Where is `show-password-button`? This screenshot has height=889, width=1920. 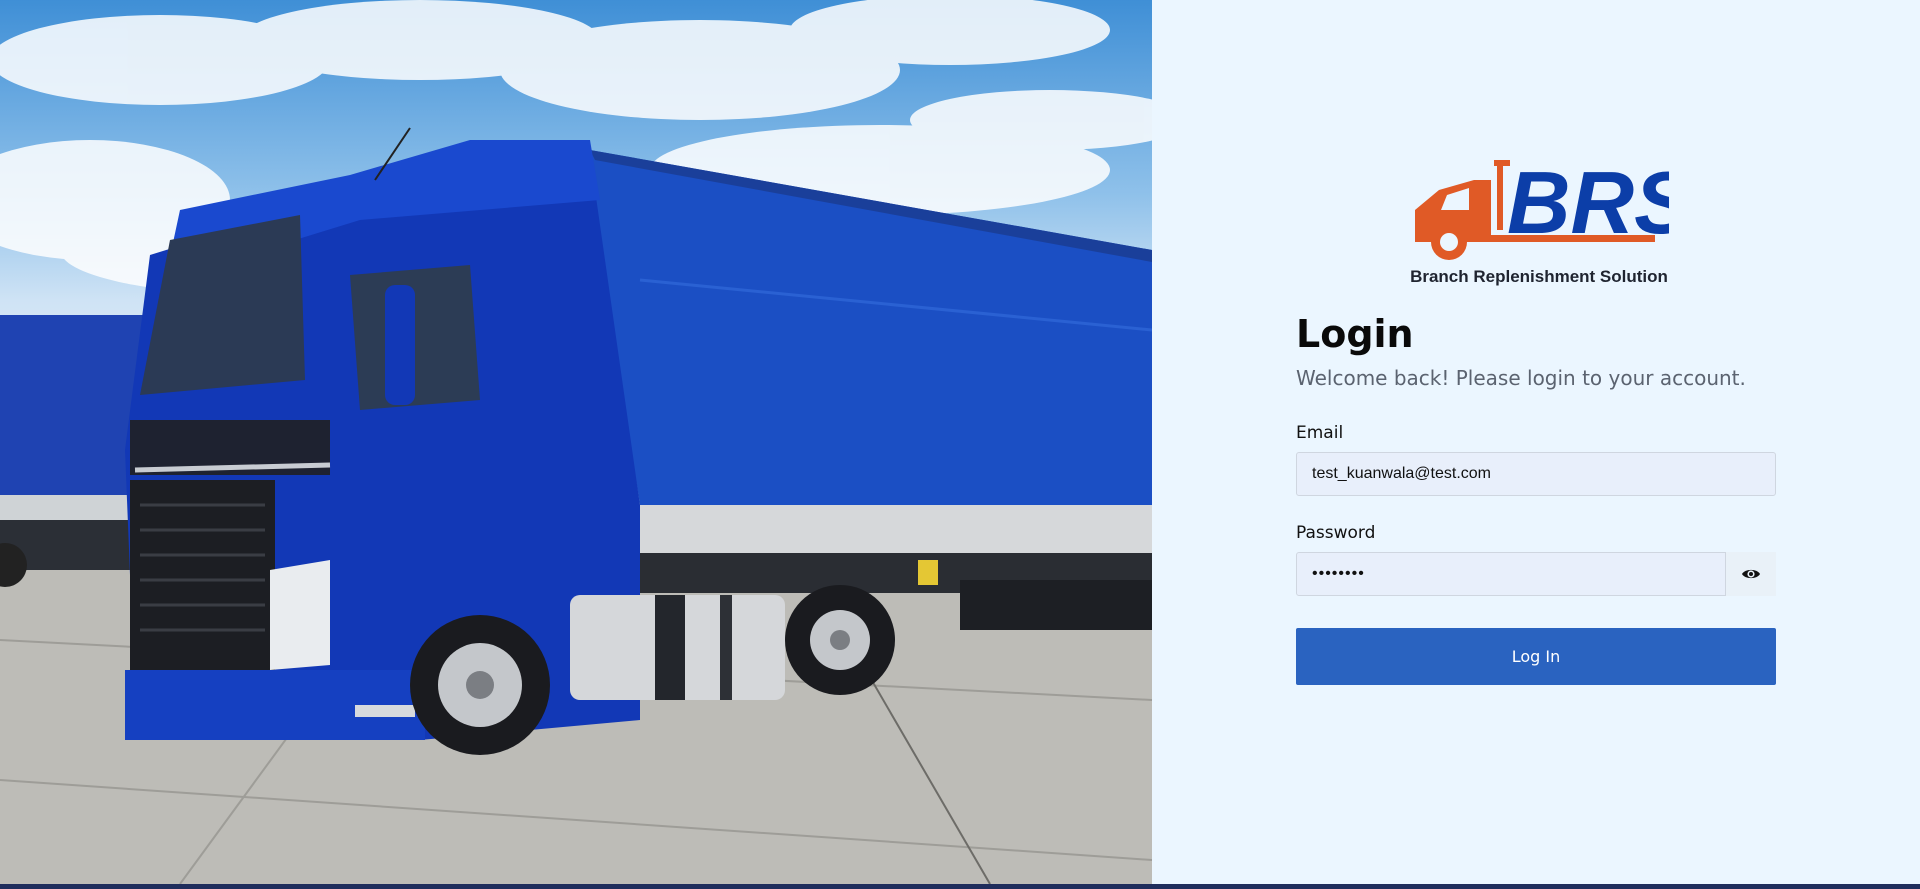
show-password-button is located at coordinates (1751, 574).